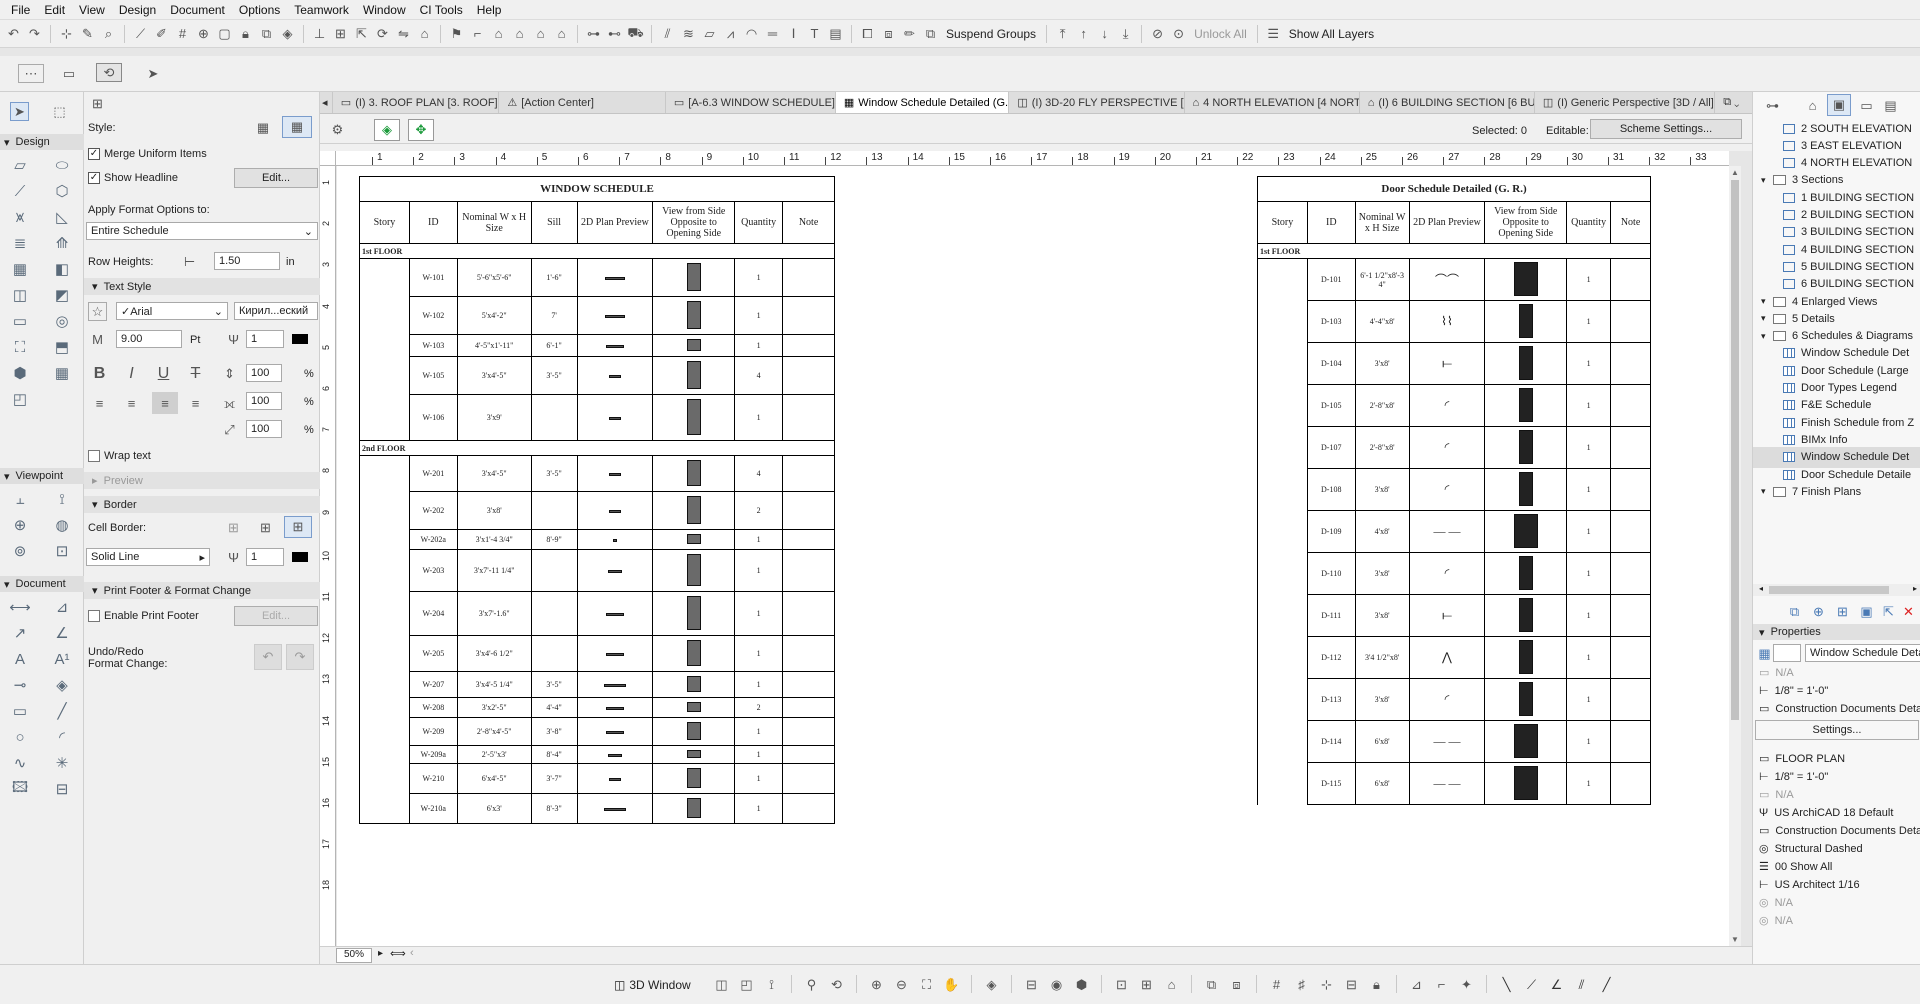  Describe the element at coordinates (300, 339) in the screenshot. I see `pen-color-swatch` at that location.